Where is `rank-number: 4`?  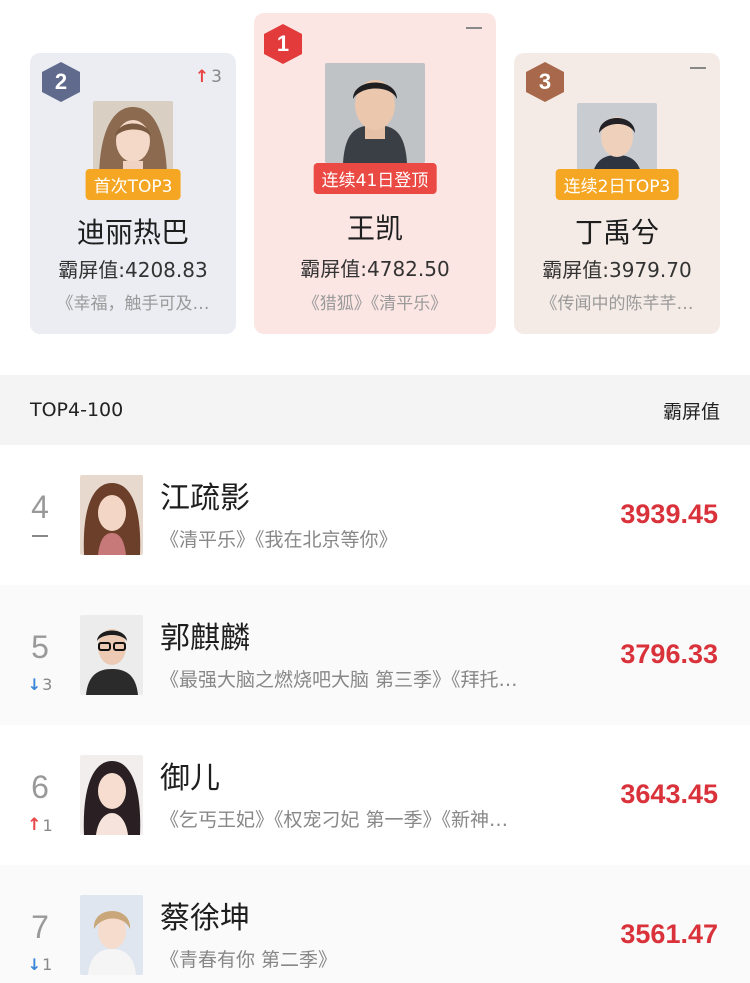 rank-number: 4 is located at coordinates (40, 507).